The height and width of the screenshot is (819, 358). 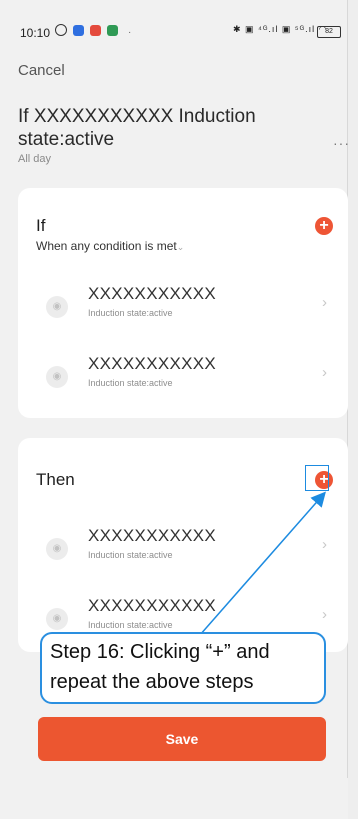 What do you see at coordinates (183, 798) in the screenshot?
I see `bottom-area` at bounding box center [183, 798].